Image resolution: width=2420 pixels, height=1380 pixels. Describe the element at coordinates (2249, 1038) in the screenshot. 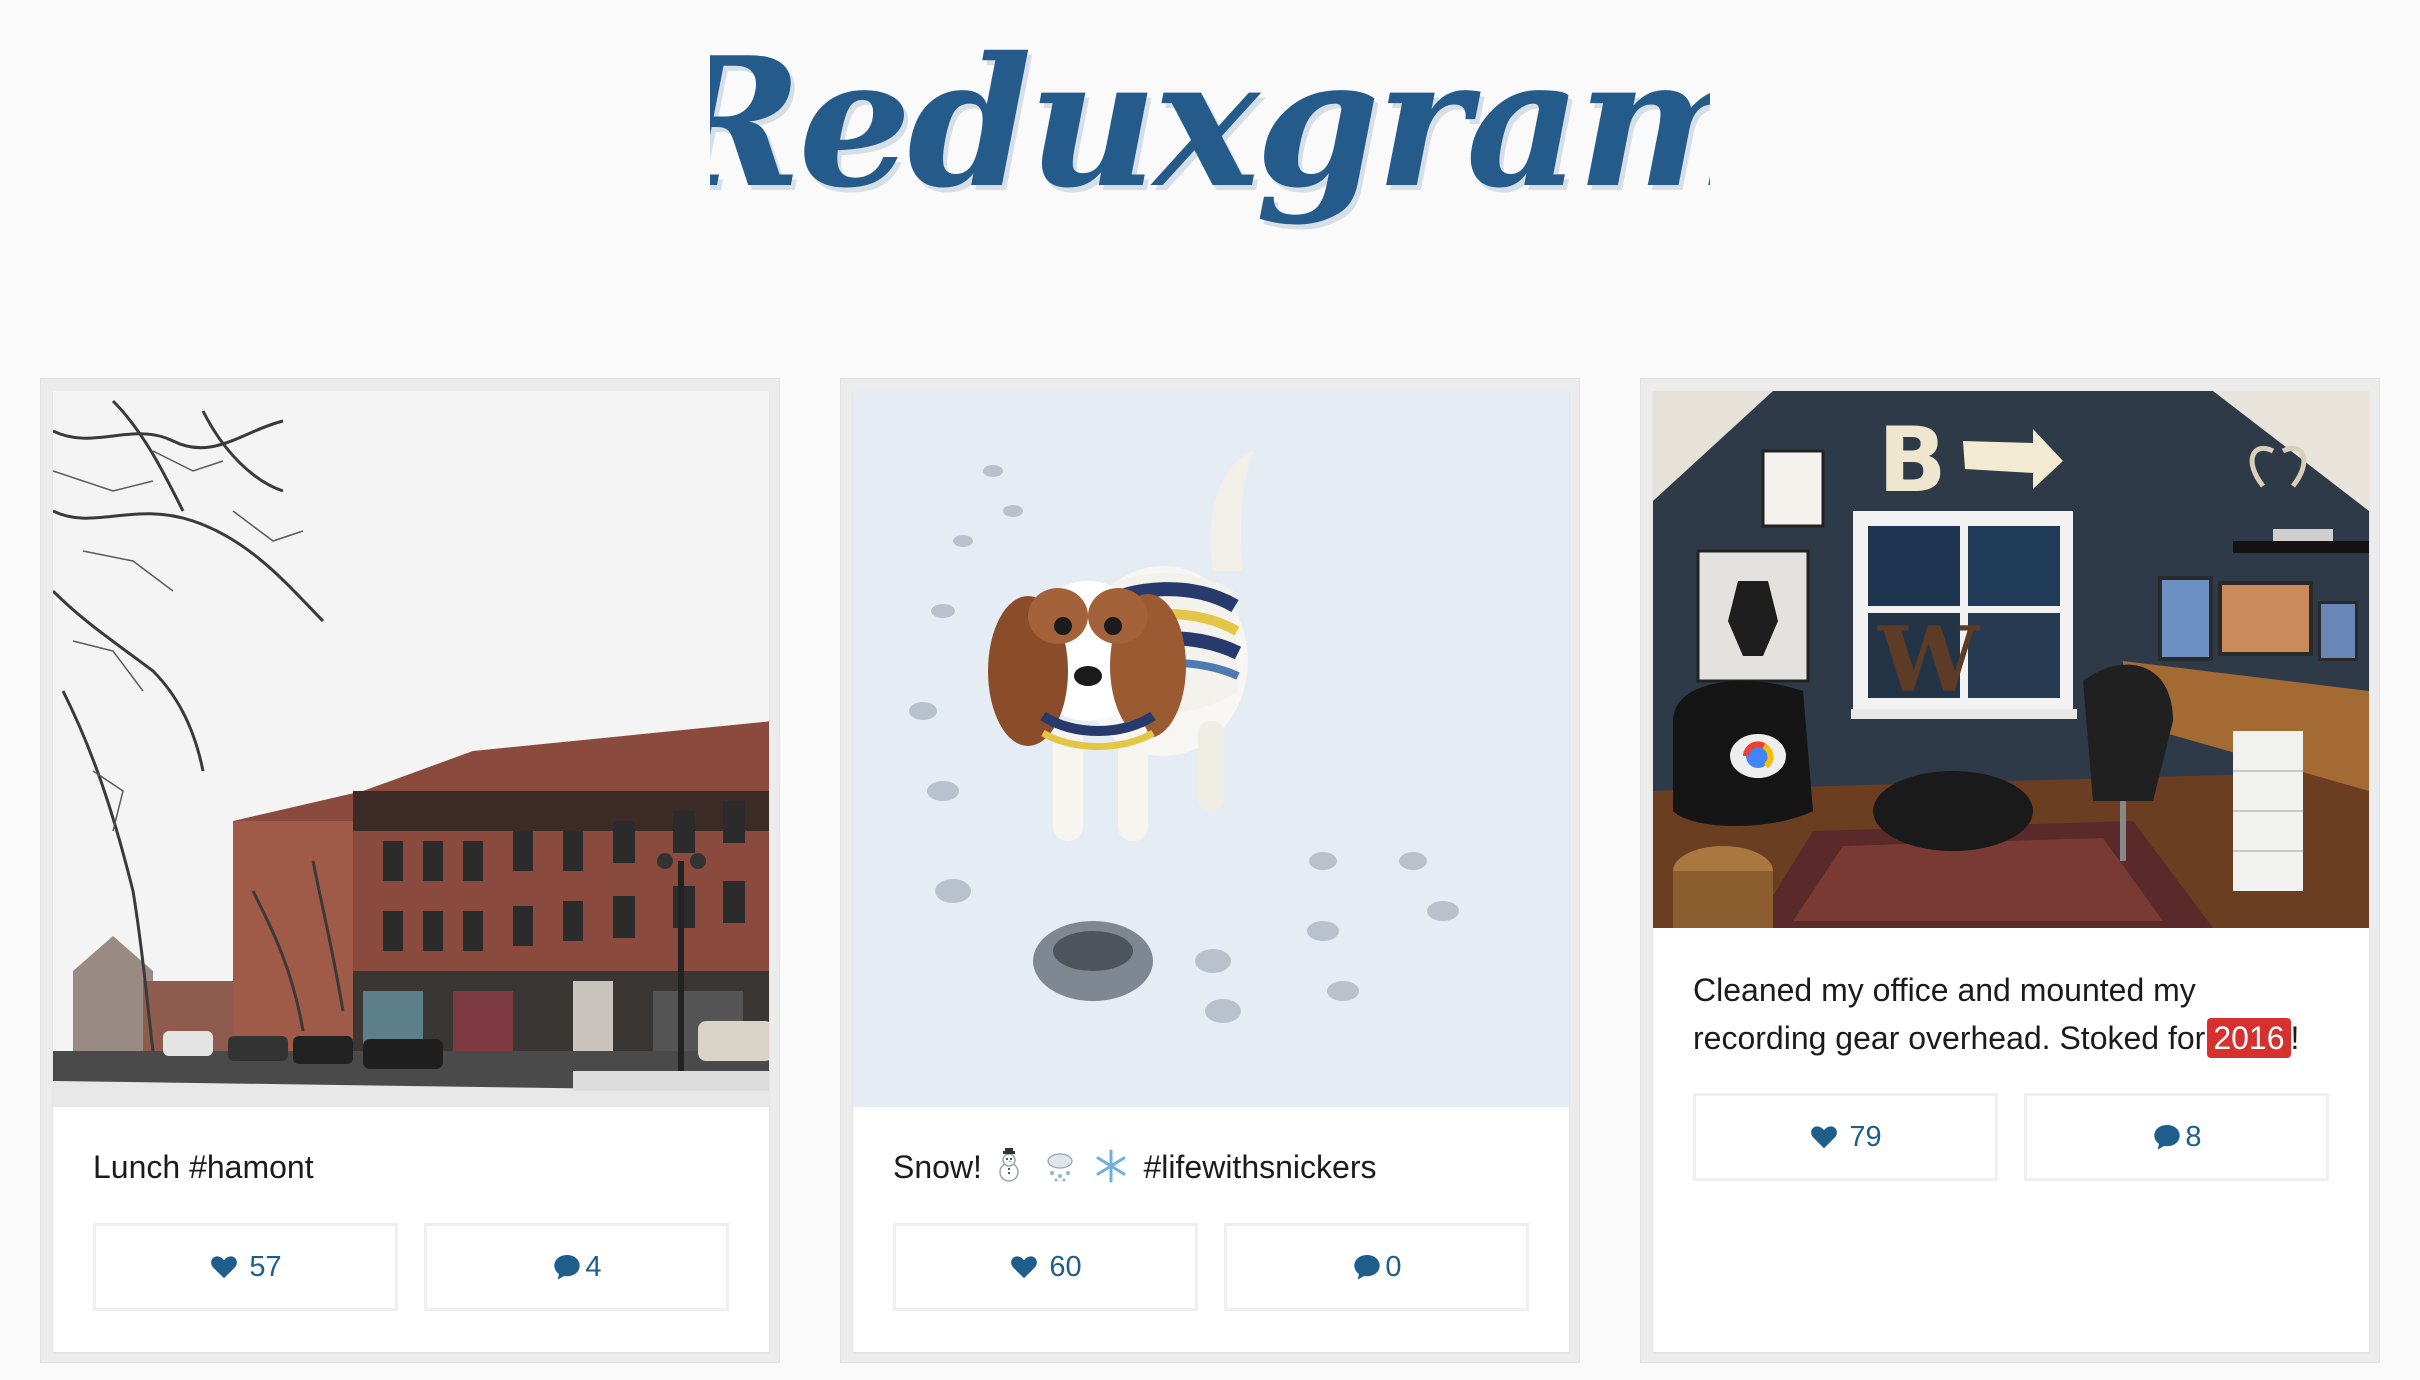

I see `hashtag-highlight: 2016` at that location.